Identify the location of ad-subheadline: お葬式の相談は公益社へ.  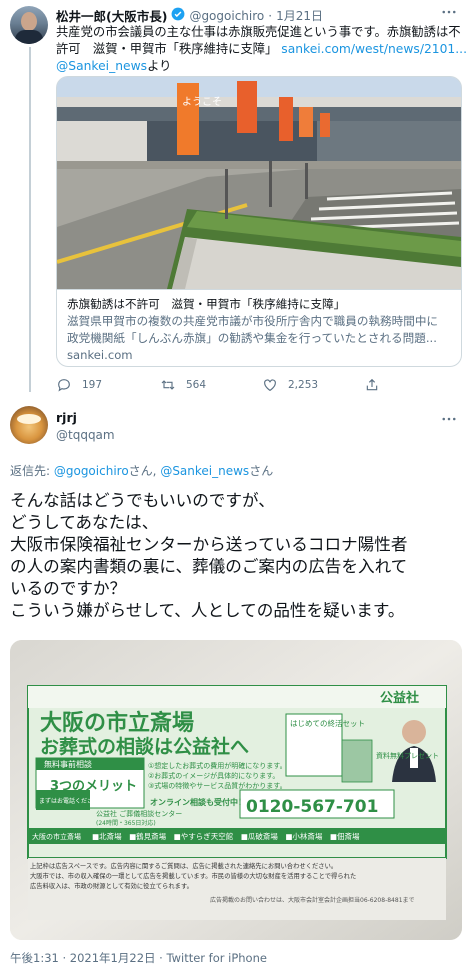
(144, 746).